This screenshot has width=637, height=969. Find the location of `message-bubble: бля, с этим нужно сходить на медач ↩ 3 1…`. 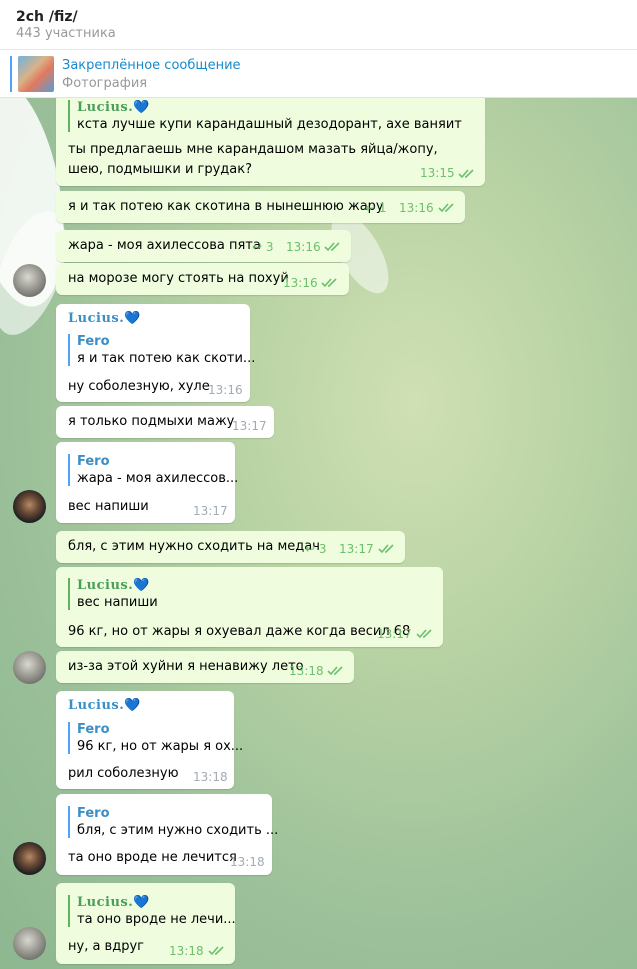

message-bubble: бля, с этим нужно сходить на медач ↩ 3 1… is located at coordinates (230, 547).